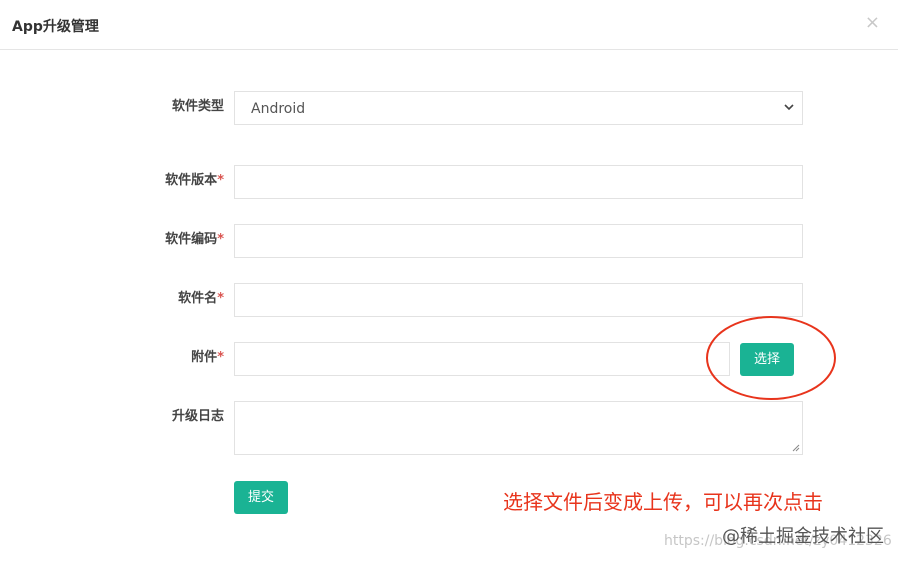 This screenshot has height=562, width=898. I want to click on highlight-ellipse, so click(771, 358).